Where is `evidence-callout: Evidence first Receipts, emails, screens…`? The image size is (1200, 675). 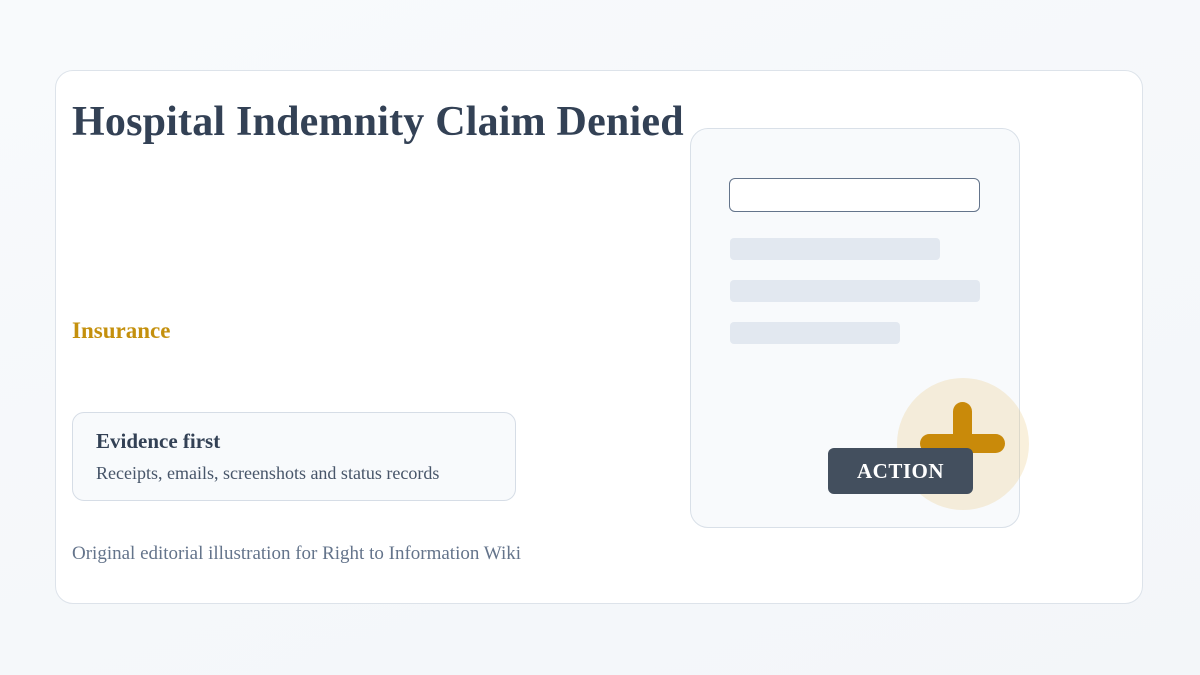 evidence-callout: Evidence first Receipts, emails, screens… is located at coordinates (294, 456).